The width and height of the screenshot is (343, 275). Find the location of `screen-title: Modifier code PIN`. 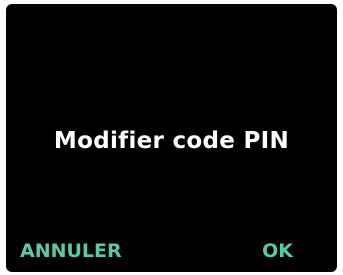

screen-title: Modifier code PIN is located at coordinates (171, 141).